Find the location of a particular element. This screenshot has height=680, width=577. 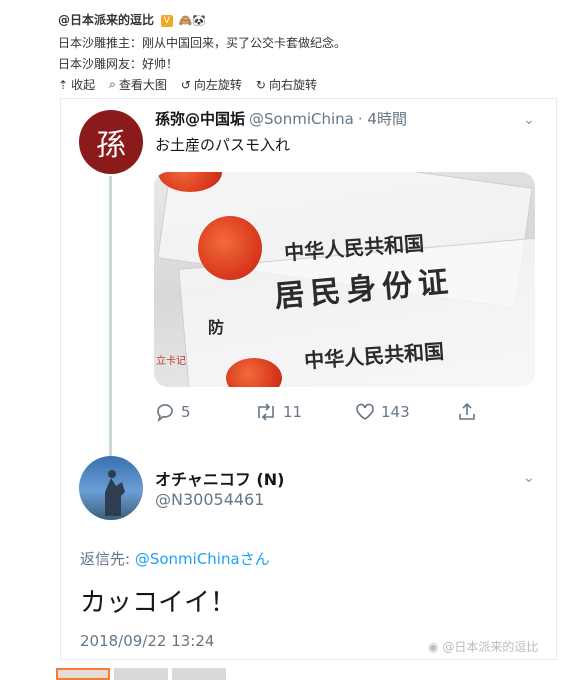

thumbnail-strip is located at coordinates (141, 674).